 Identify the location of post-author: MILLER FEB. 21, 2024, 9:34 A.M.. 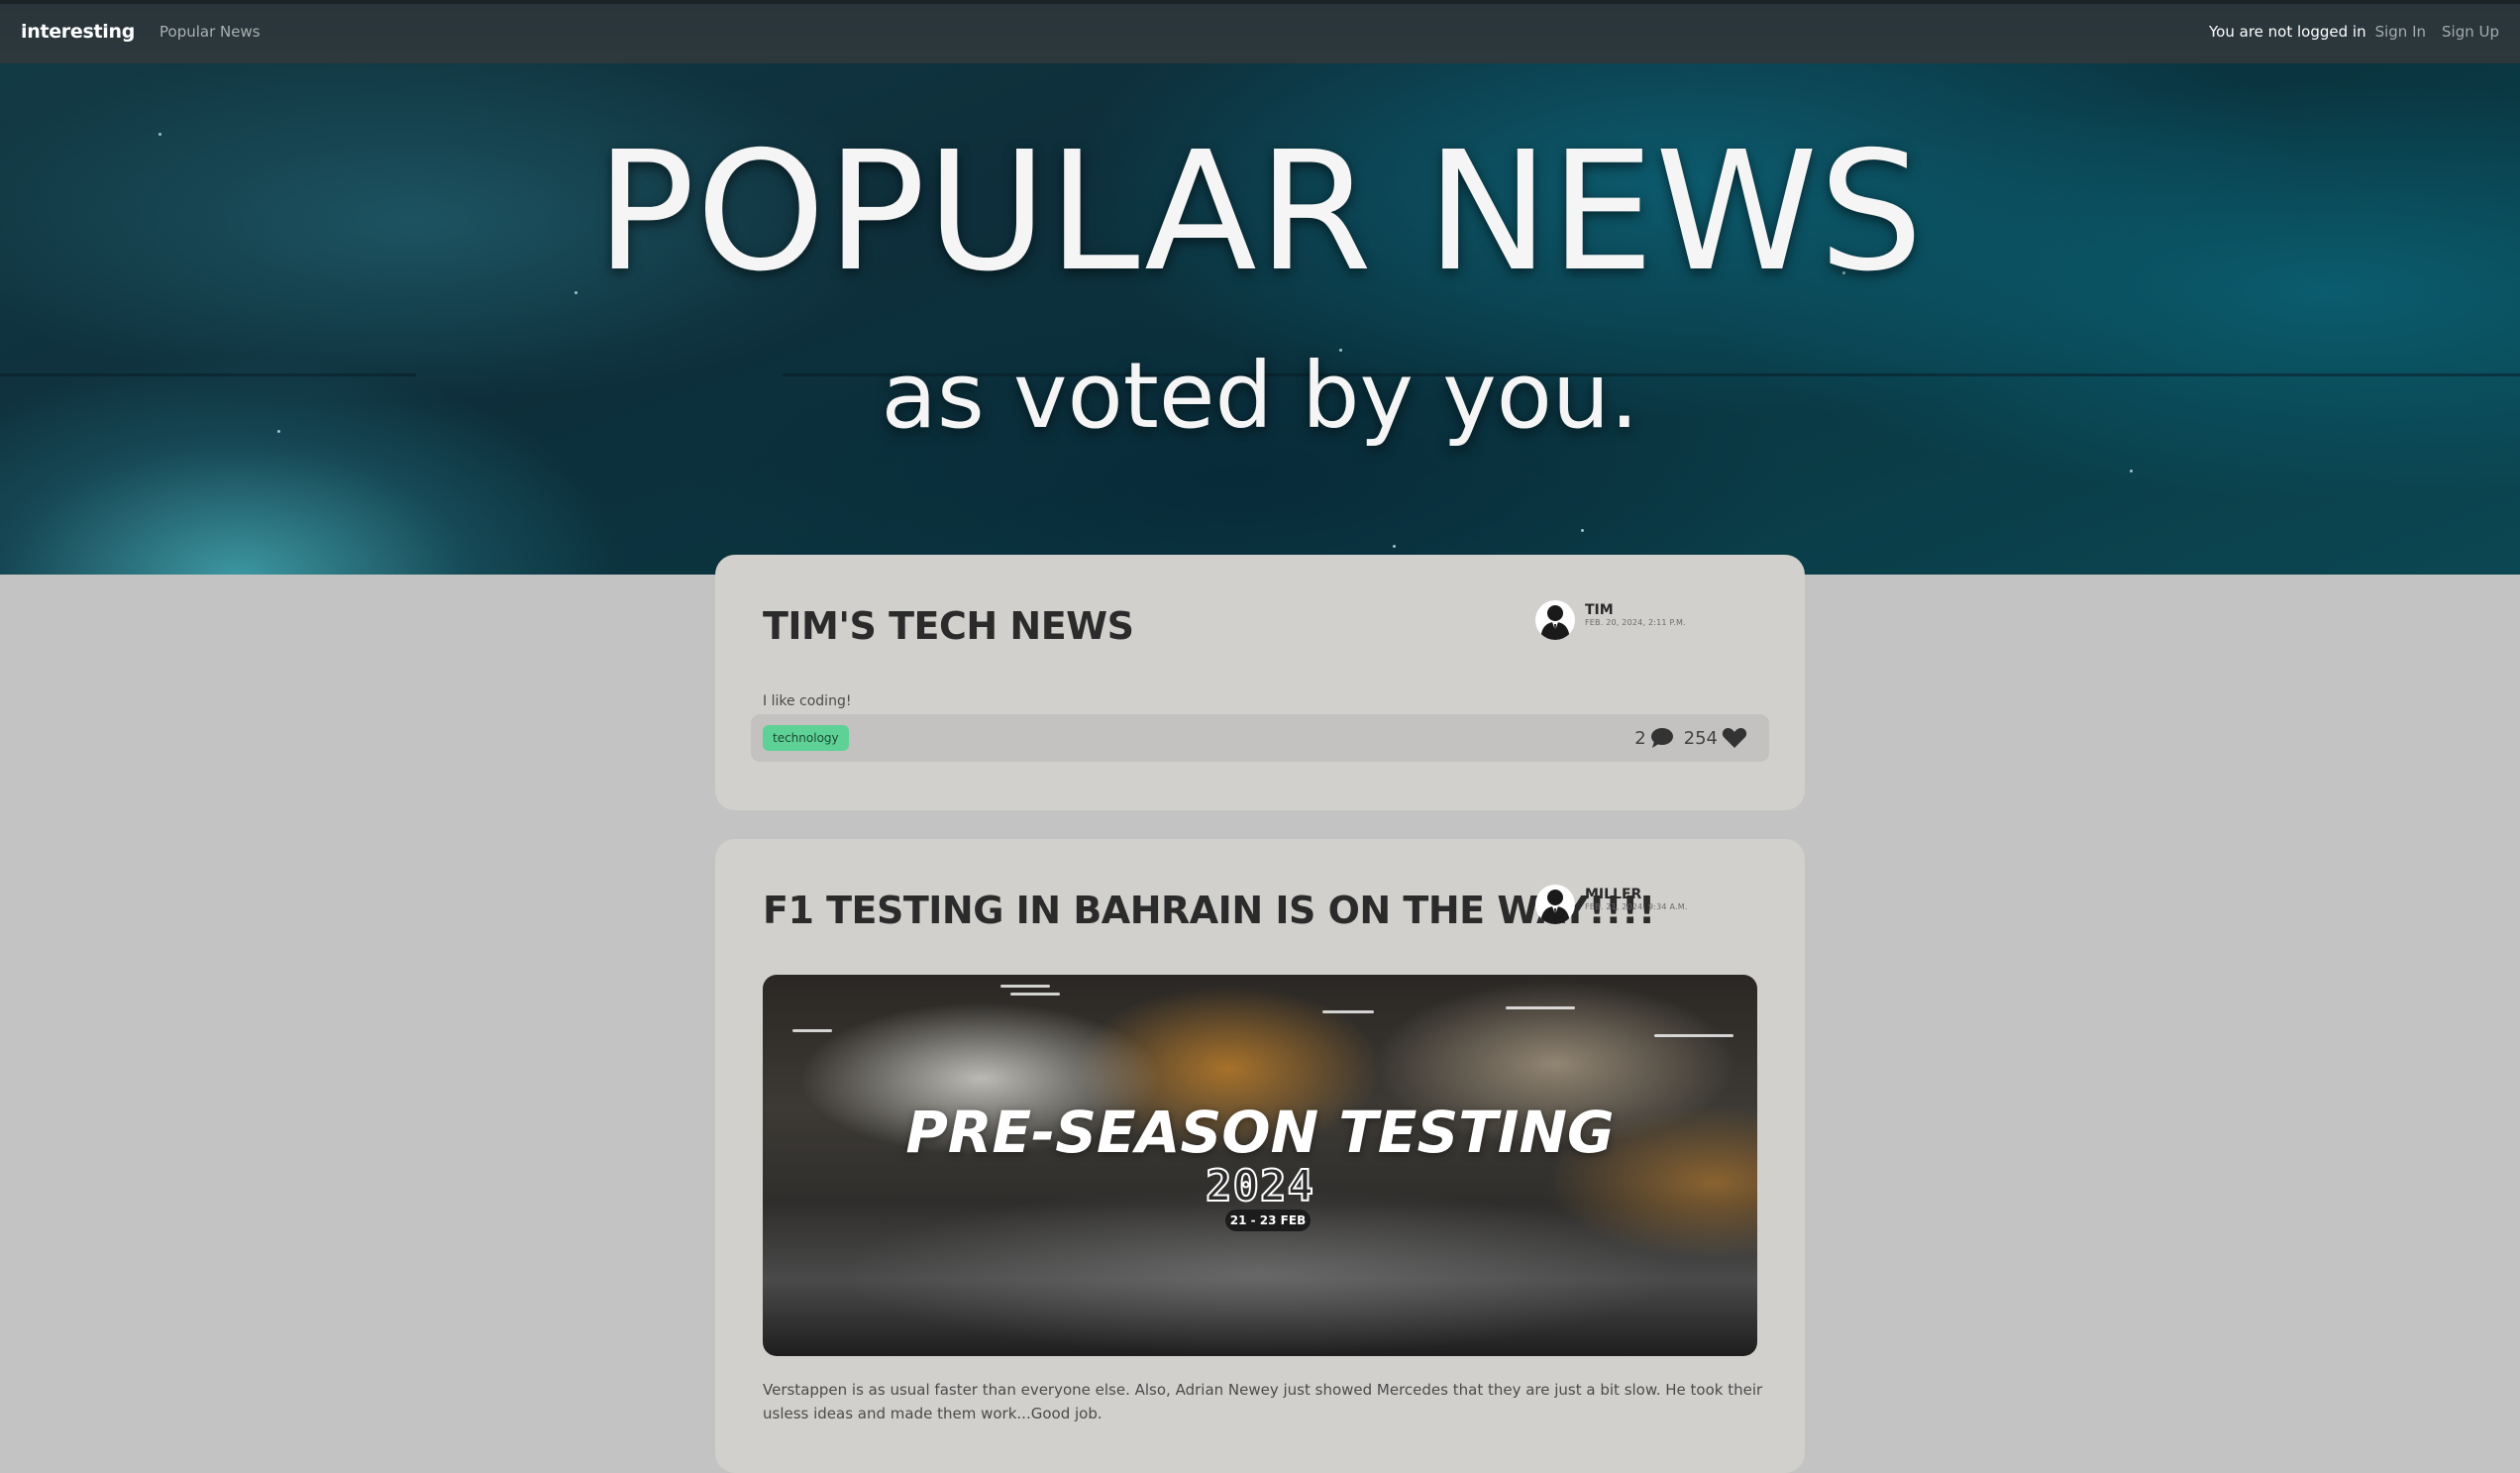
(1611, 904).